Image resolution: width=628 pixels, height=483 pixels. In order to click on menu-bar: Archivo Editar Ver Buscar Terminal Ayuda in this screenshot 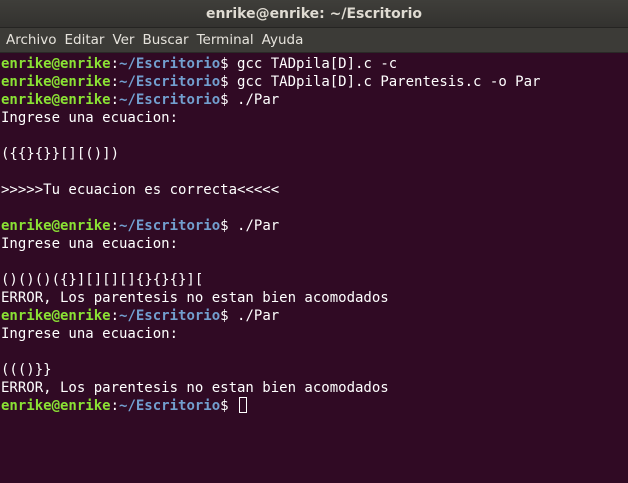, I will do `click(314, 40)`.